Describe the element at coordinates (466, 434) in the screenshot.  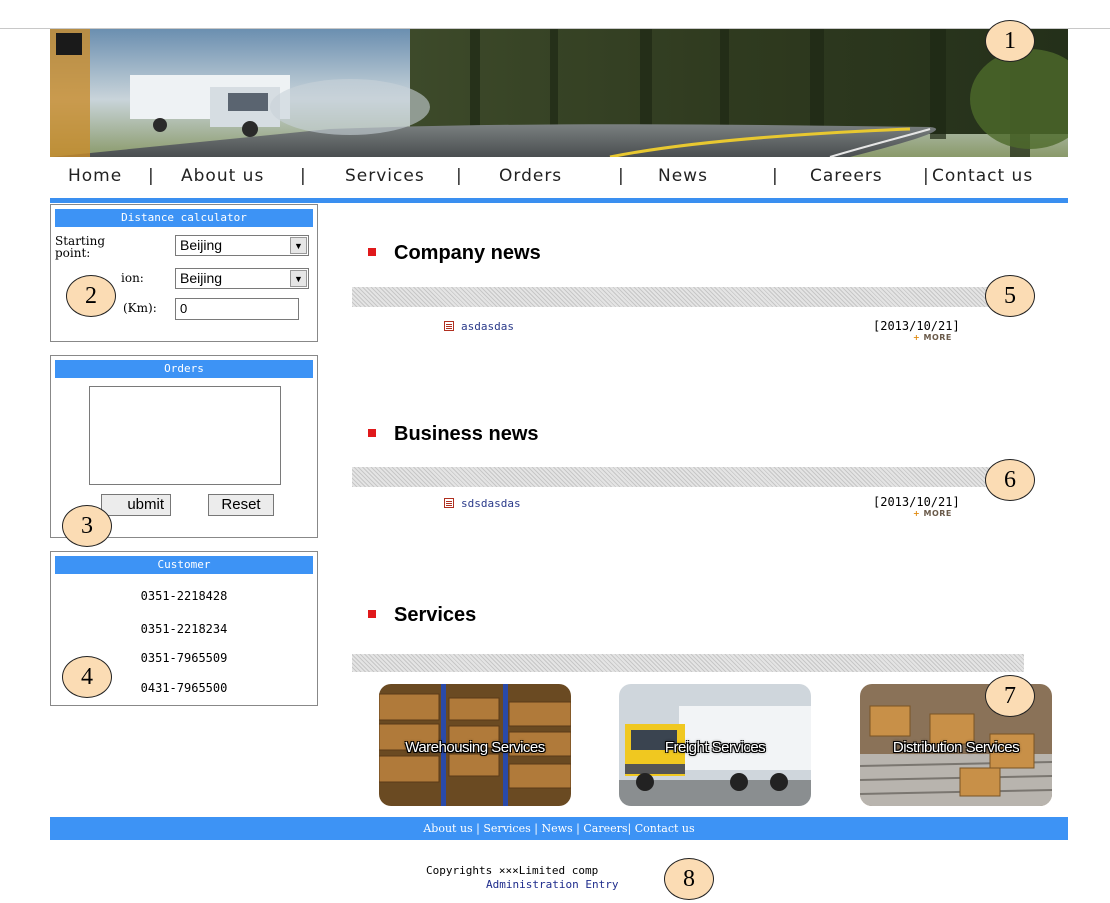
I see `business-news-title: Business news` at that location.